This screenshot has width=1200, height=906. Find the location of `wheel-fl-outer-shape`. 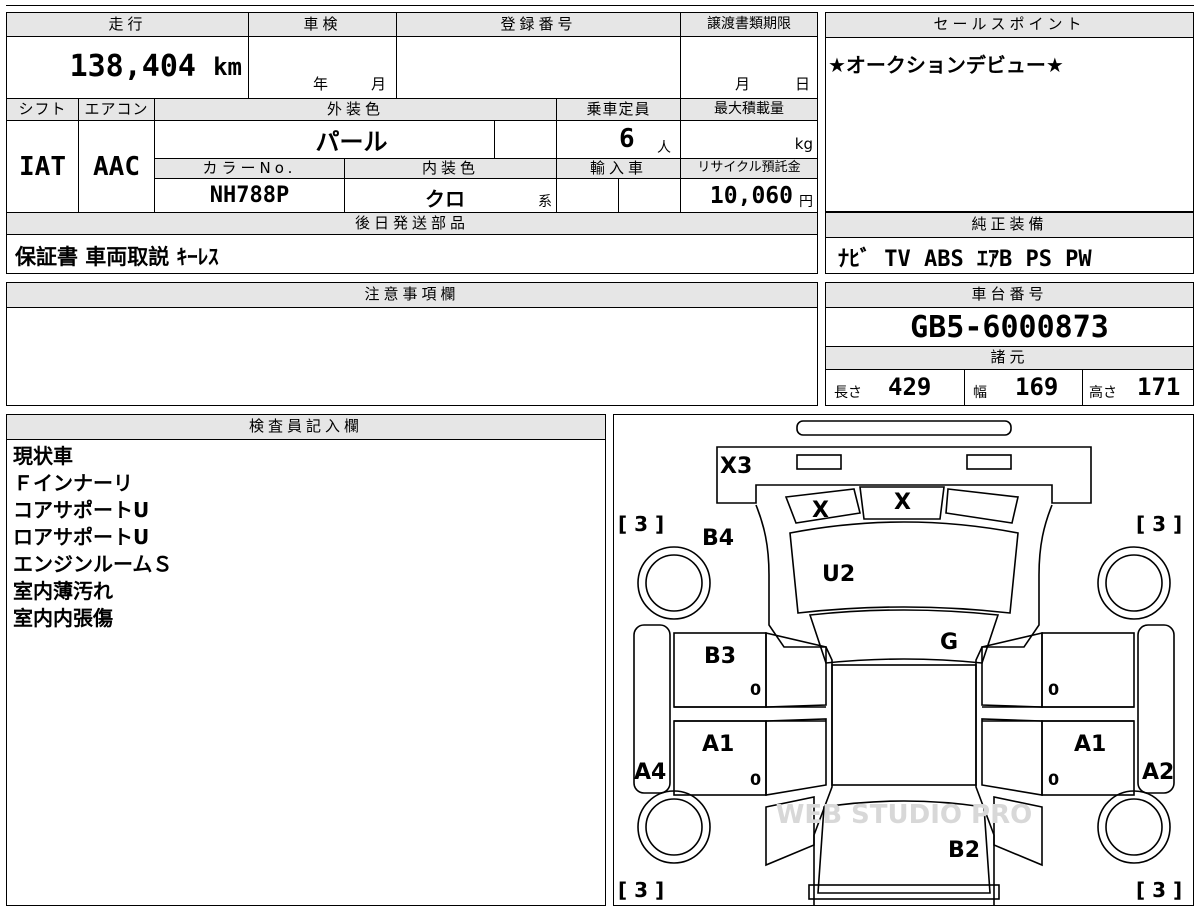

wheel-fl-outer-shape is located at coordinates (674, 583).